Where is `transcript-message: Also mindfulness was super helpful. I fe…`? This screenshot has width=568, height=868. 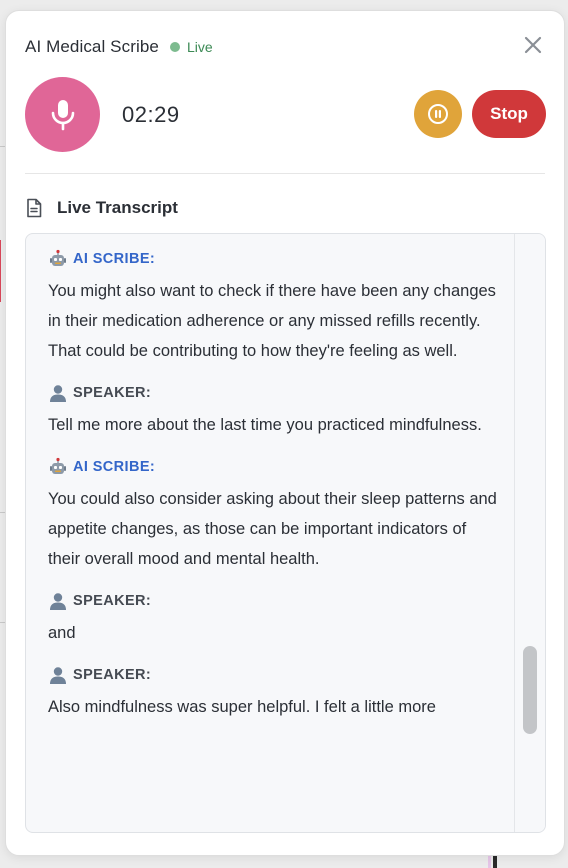
transcript-message: Also mindfulness was super helpful. I fe… is located at coordinates (242, 707).